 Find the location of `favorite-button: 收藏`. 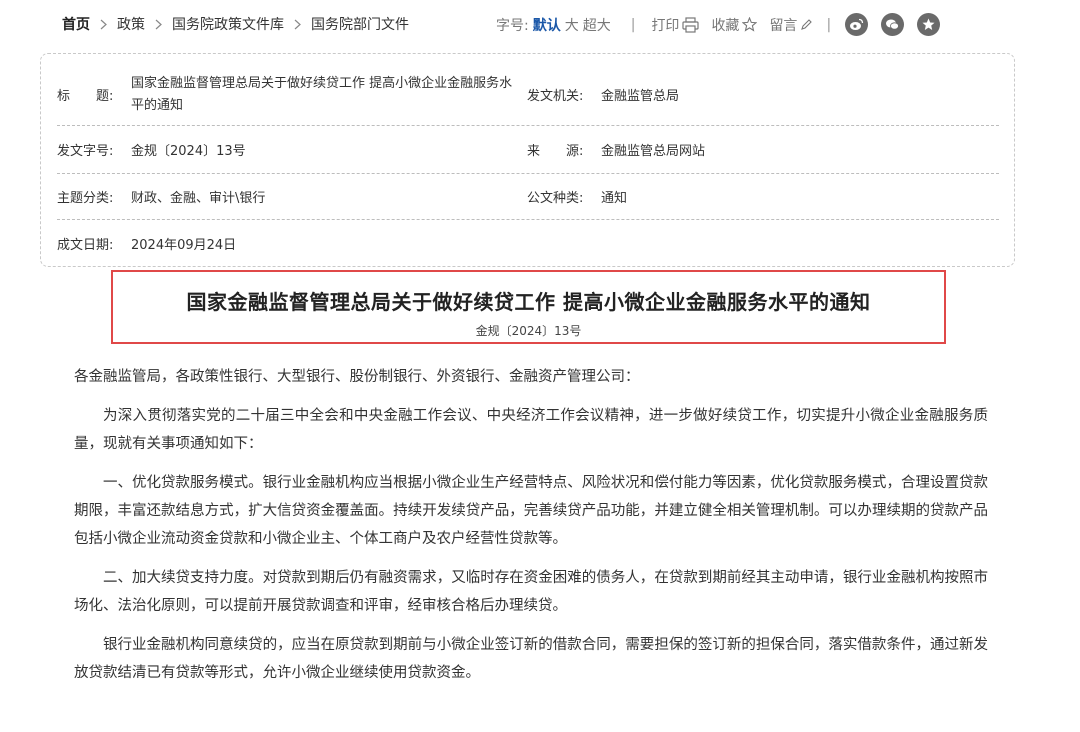

favorite-button: 收藏 is located at coordinates (734, 25).